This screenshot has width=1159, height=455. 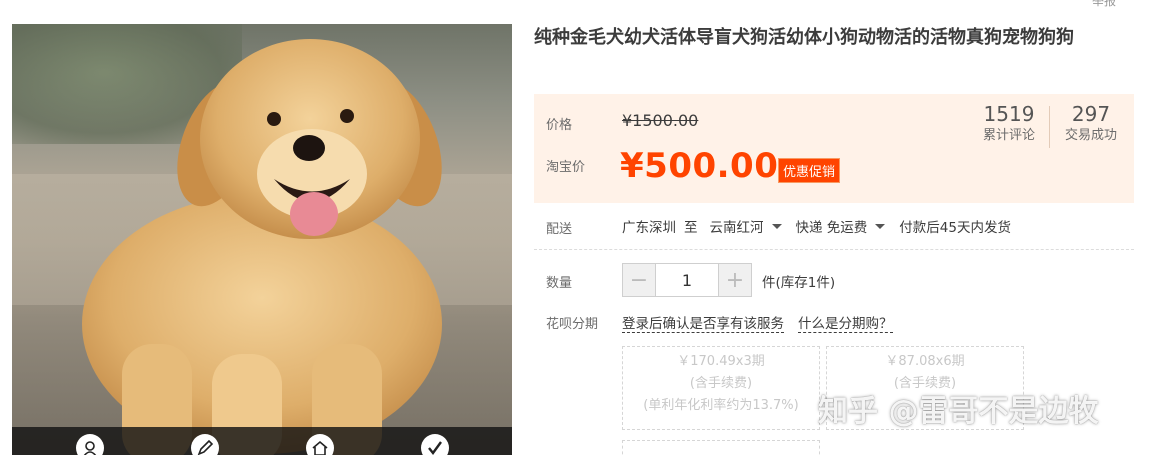 What do you see at coordinates (958, 411) in the screenshot?
I see `watermark: 知乎 @雷哥不是边牧` at bounding box center [958, 411].